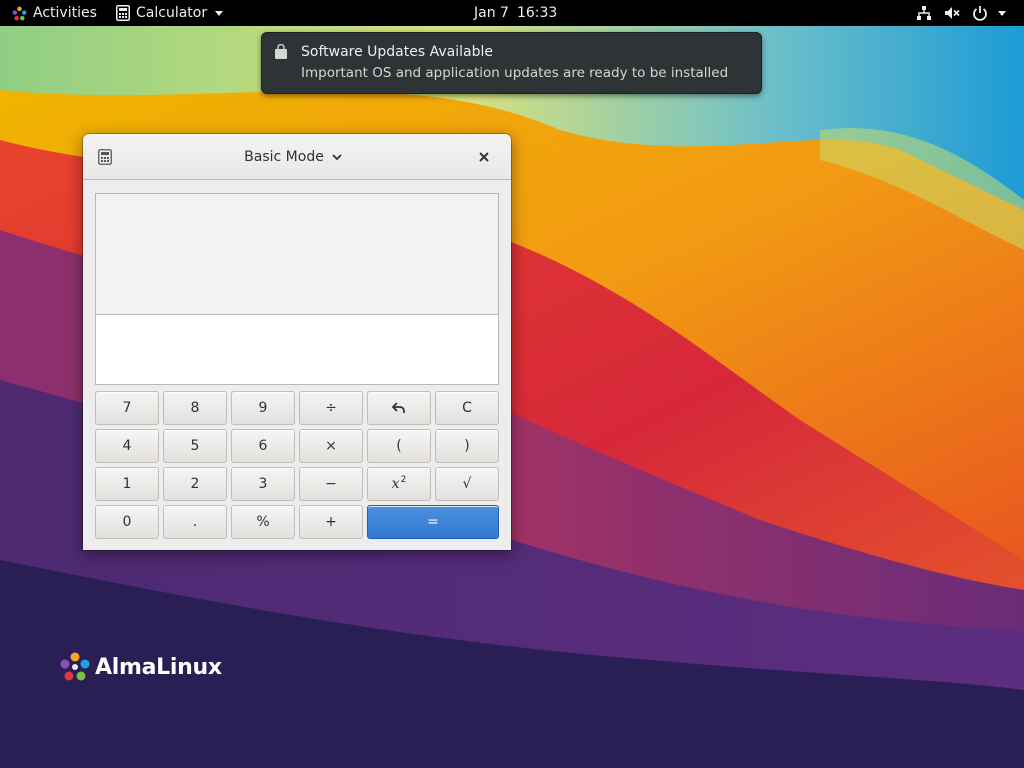 The image size is (1024, 768). What do you see at coordinates (433, 522) in the screenshot?
I see `key-equals: =` at bounding box center [433, 522].